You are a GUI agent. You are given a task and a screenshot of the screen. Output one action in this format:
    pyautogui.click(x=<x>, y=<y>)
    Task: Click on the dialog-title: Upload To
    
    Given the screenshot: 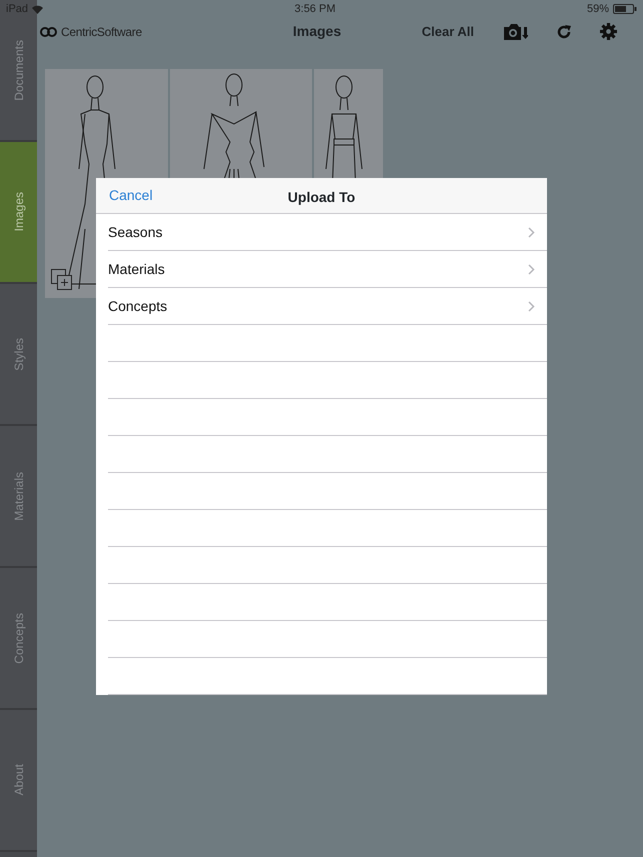 What is the action you would take?
    pyautogui.click(x=322, y=197)
    